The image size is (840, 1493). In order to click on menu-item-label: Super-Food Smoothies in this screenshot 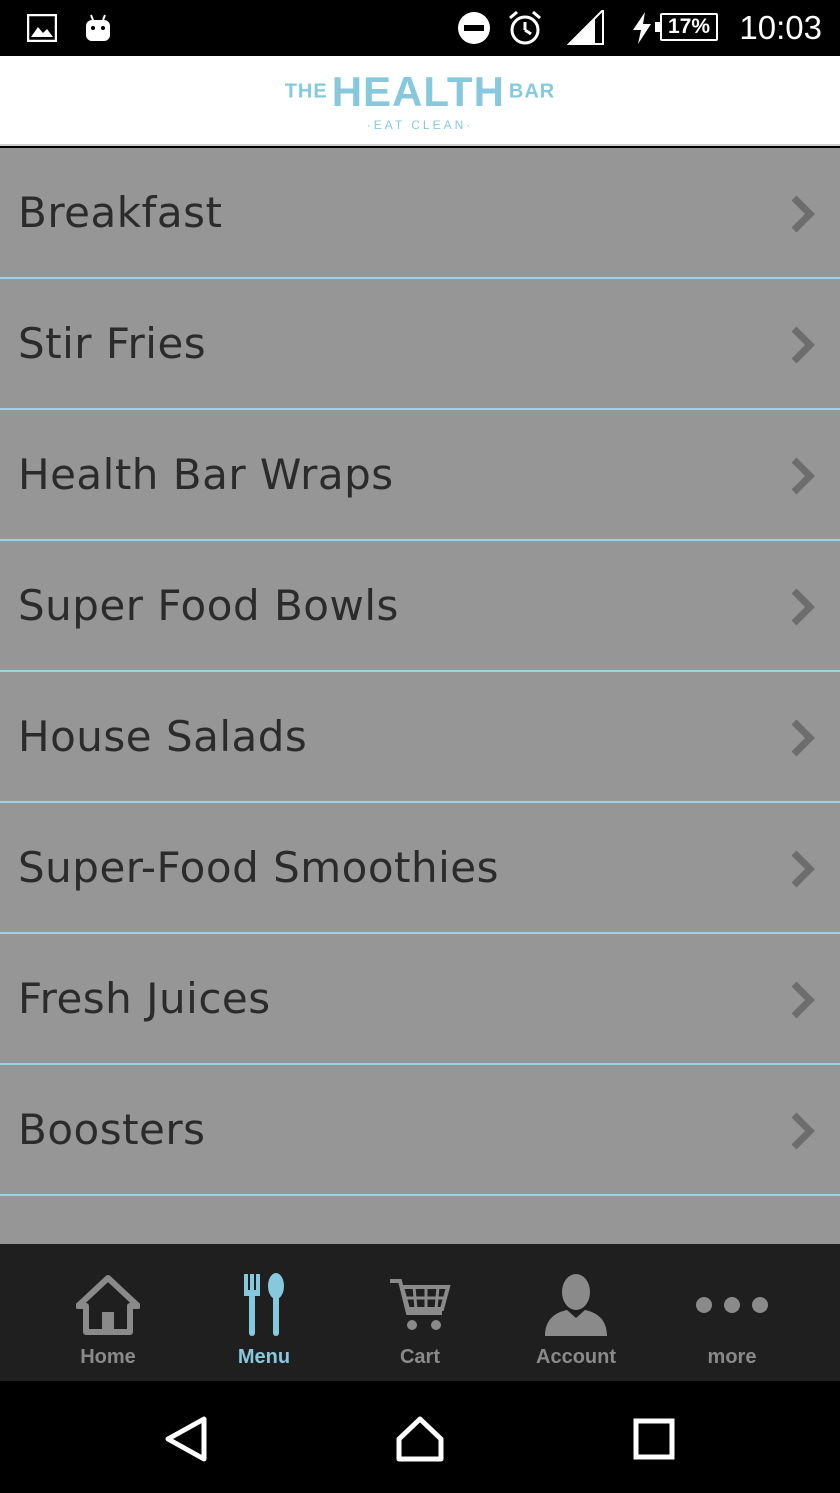, I will do `click(259, 867)`.